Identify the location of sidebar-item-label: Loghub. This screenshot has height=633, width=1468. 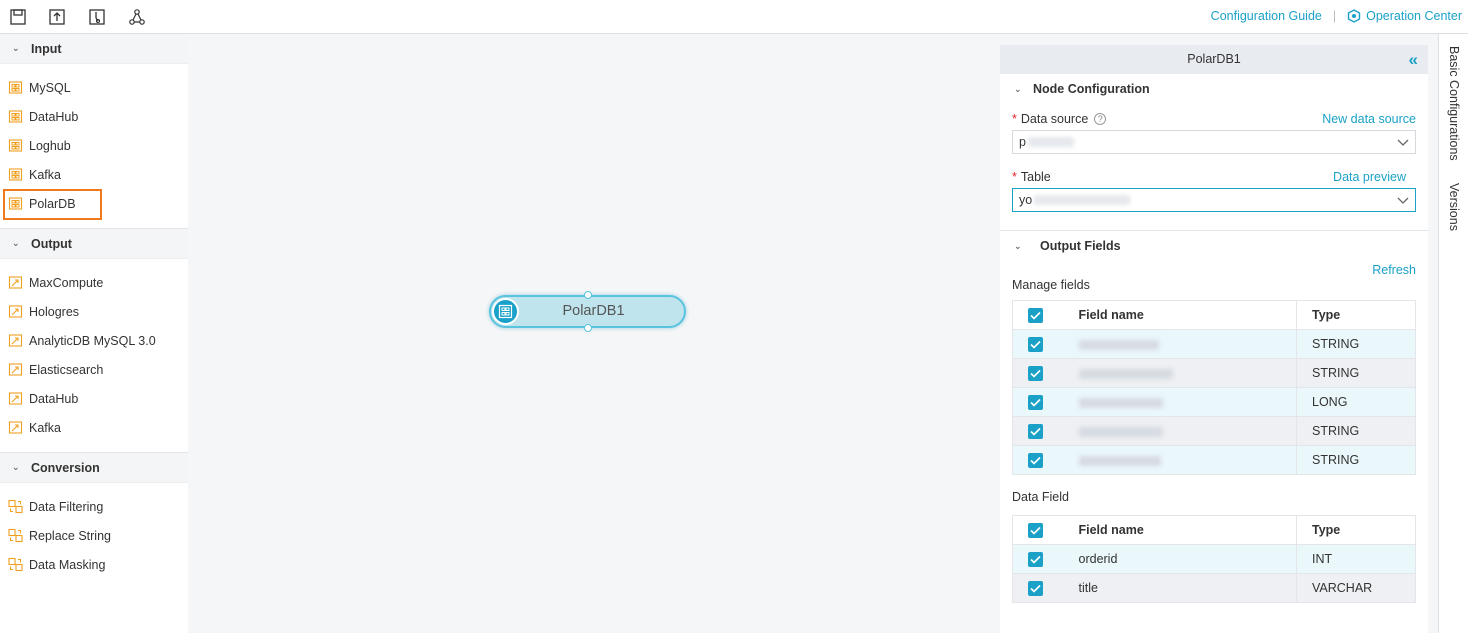
(50, 145).